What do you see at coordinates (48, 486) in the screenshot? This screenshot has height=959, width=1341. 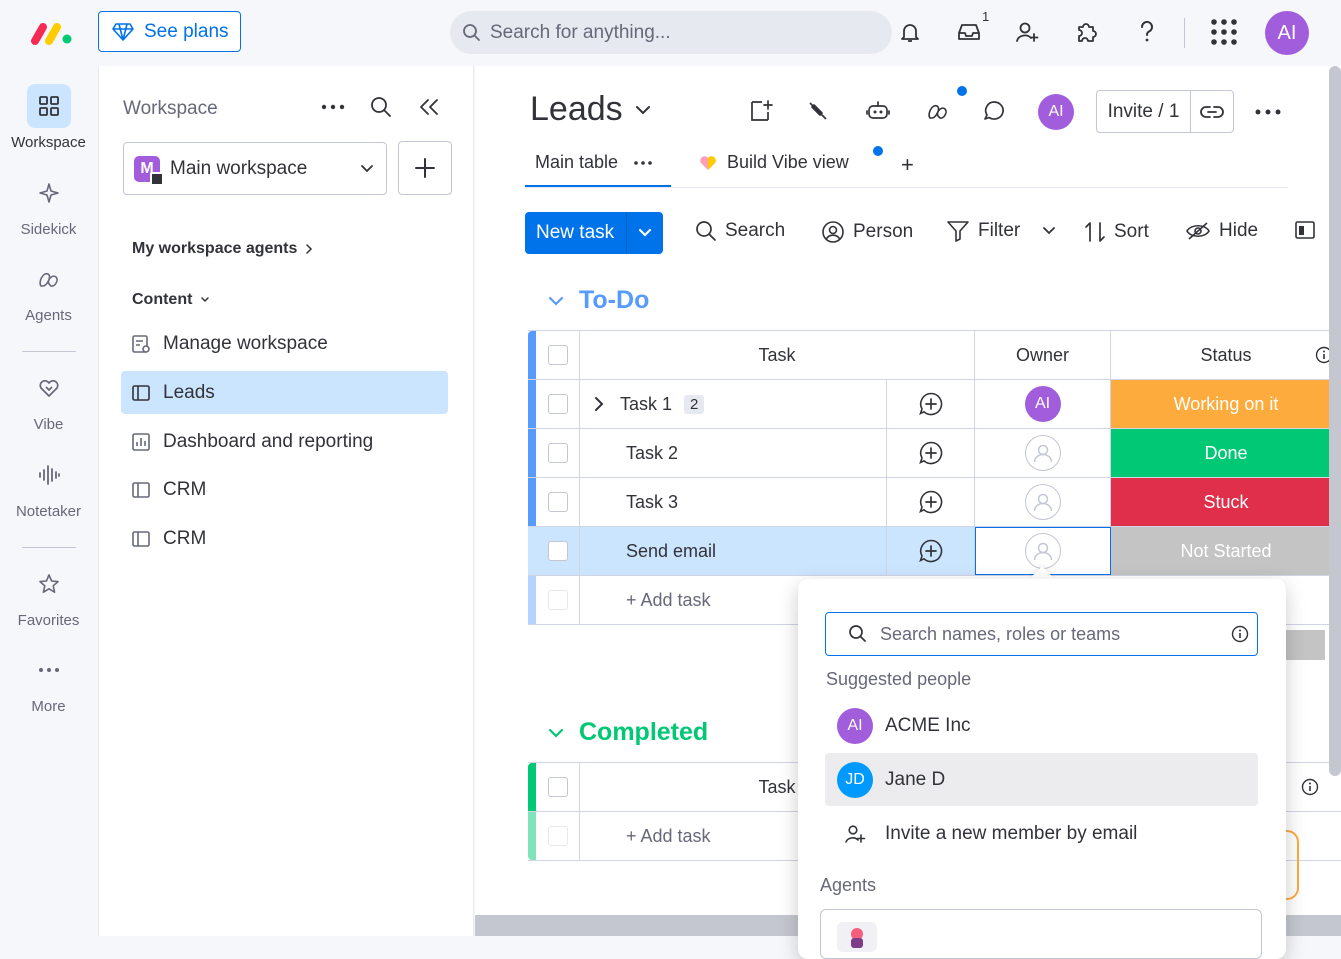 I see `rail-item-notetaker: Notetaker` at bounding box center [48, 486].